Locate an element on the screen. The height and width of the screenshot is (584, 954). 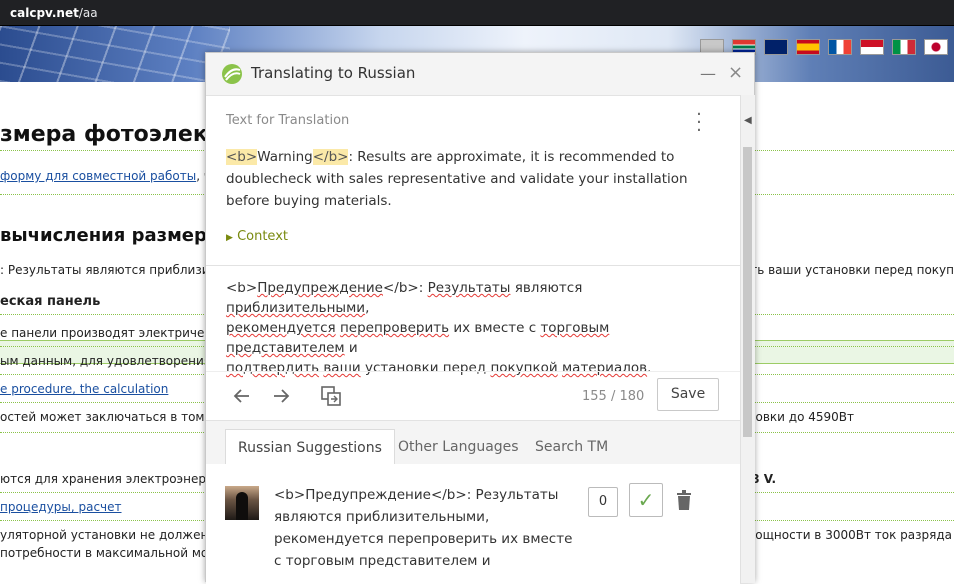
save-button: Save is located at coordinates (688, 394).